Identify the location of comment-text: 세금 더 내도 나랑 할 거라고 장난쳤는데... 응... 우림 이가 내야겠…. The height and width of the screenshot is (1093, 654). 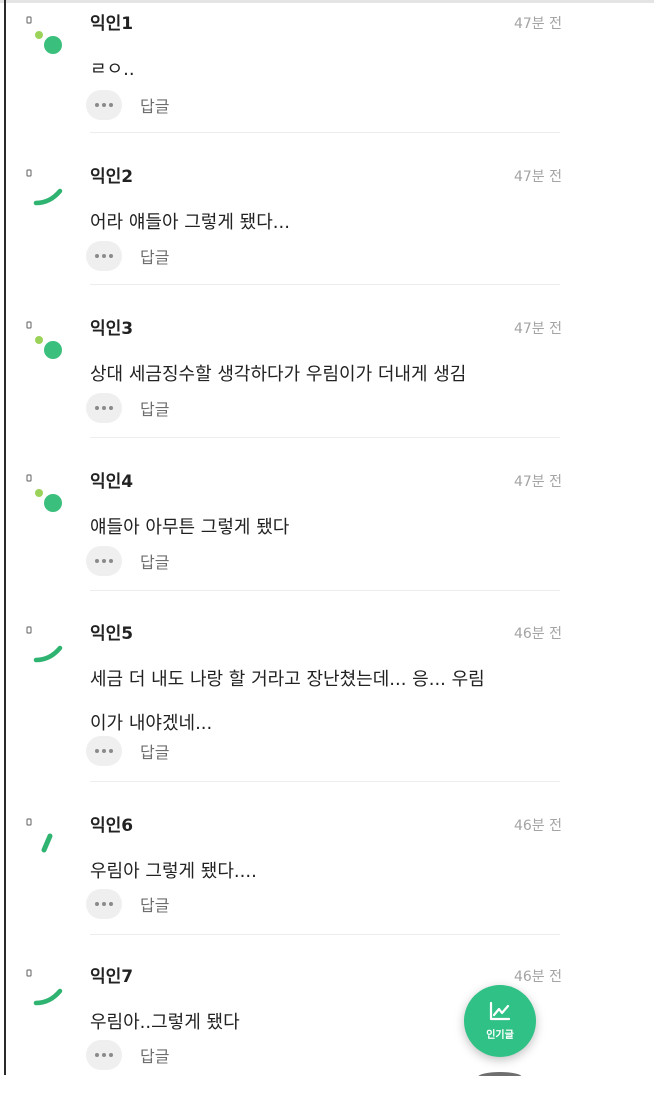
(325, 702).